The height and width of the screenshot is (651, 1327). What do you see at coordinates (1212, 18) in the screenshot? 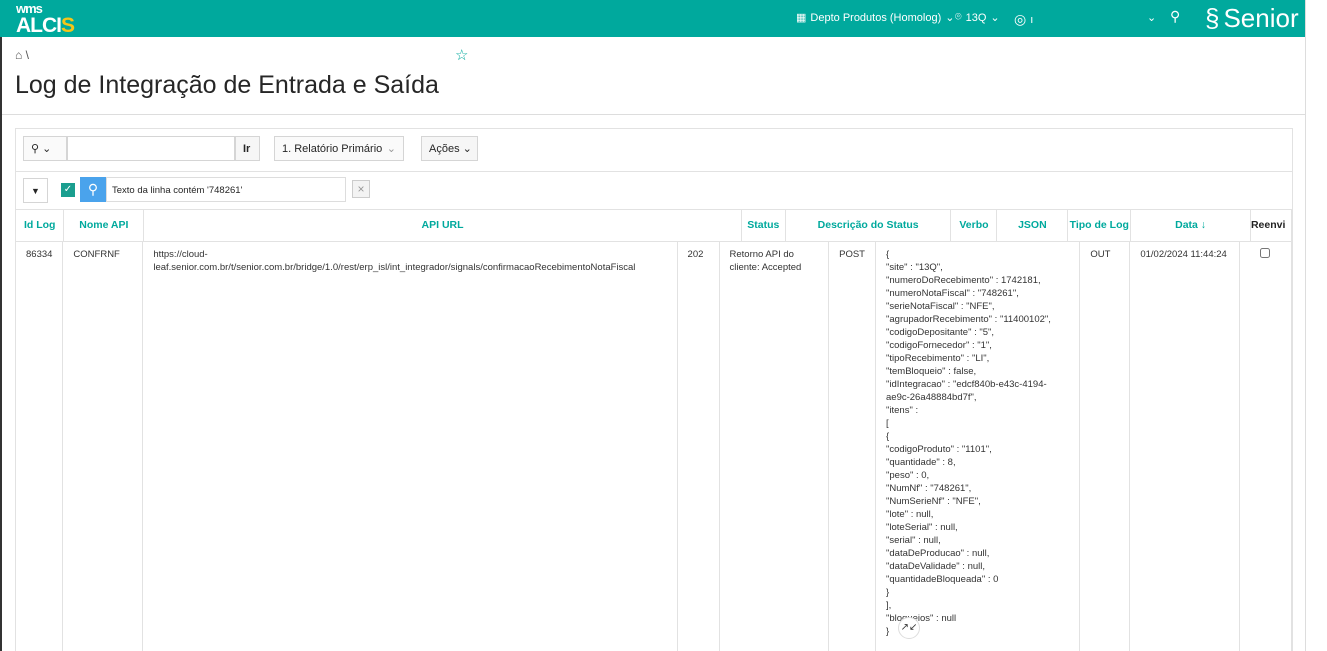
I see `senior-s-icon: §` at bounding box center [1212, 18].